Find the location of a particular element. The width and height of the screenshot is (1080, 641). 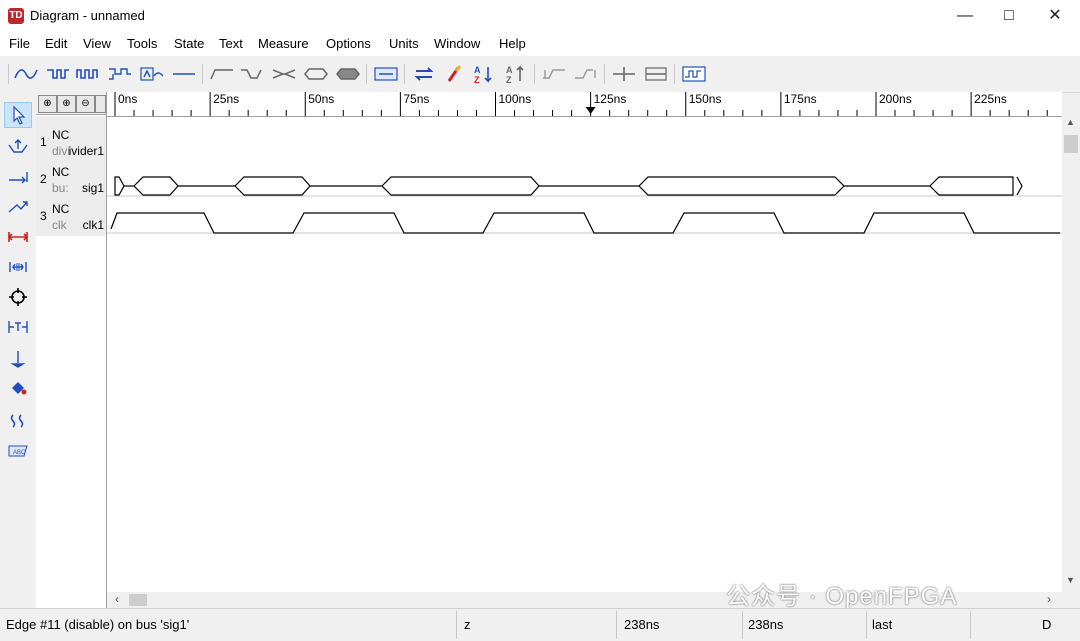

toolbar: AZ AZ is located at coordinates (540, 74).